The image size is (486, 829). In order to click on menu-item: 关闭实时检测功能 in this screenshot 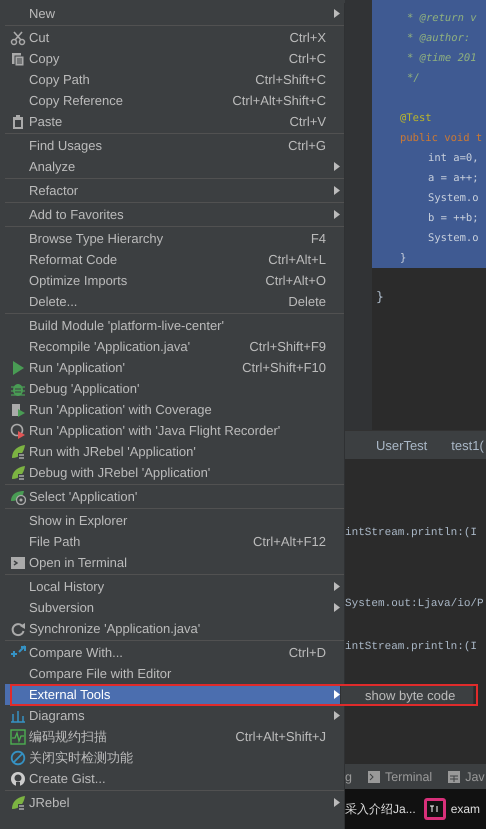, I will do `click(174, 757)`.